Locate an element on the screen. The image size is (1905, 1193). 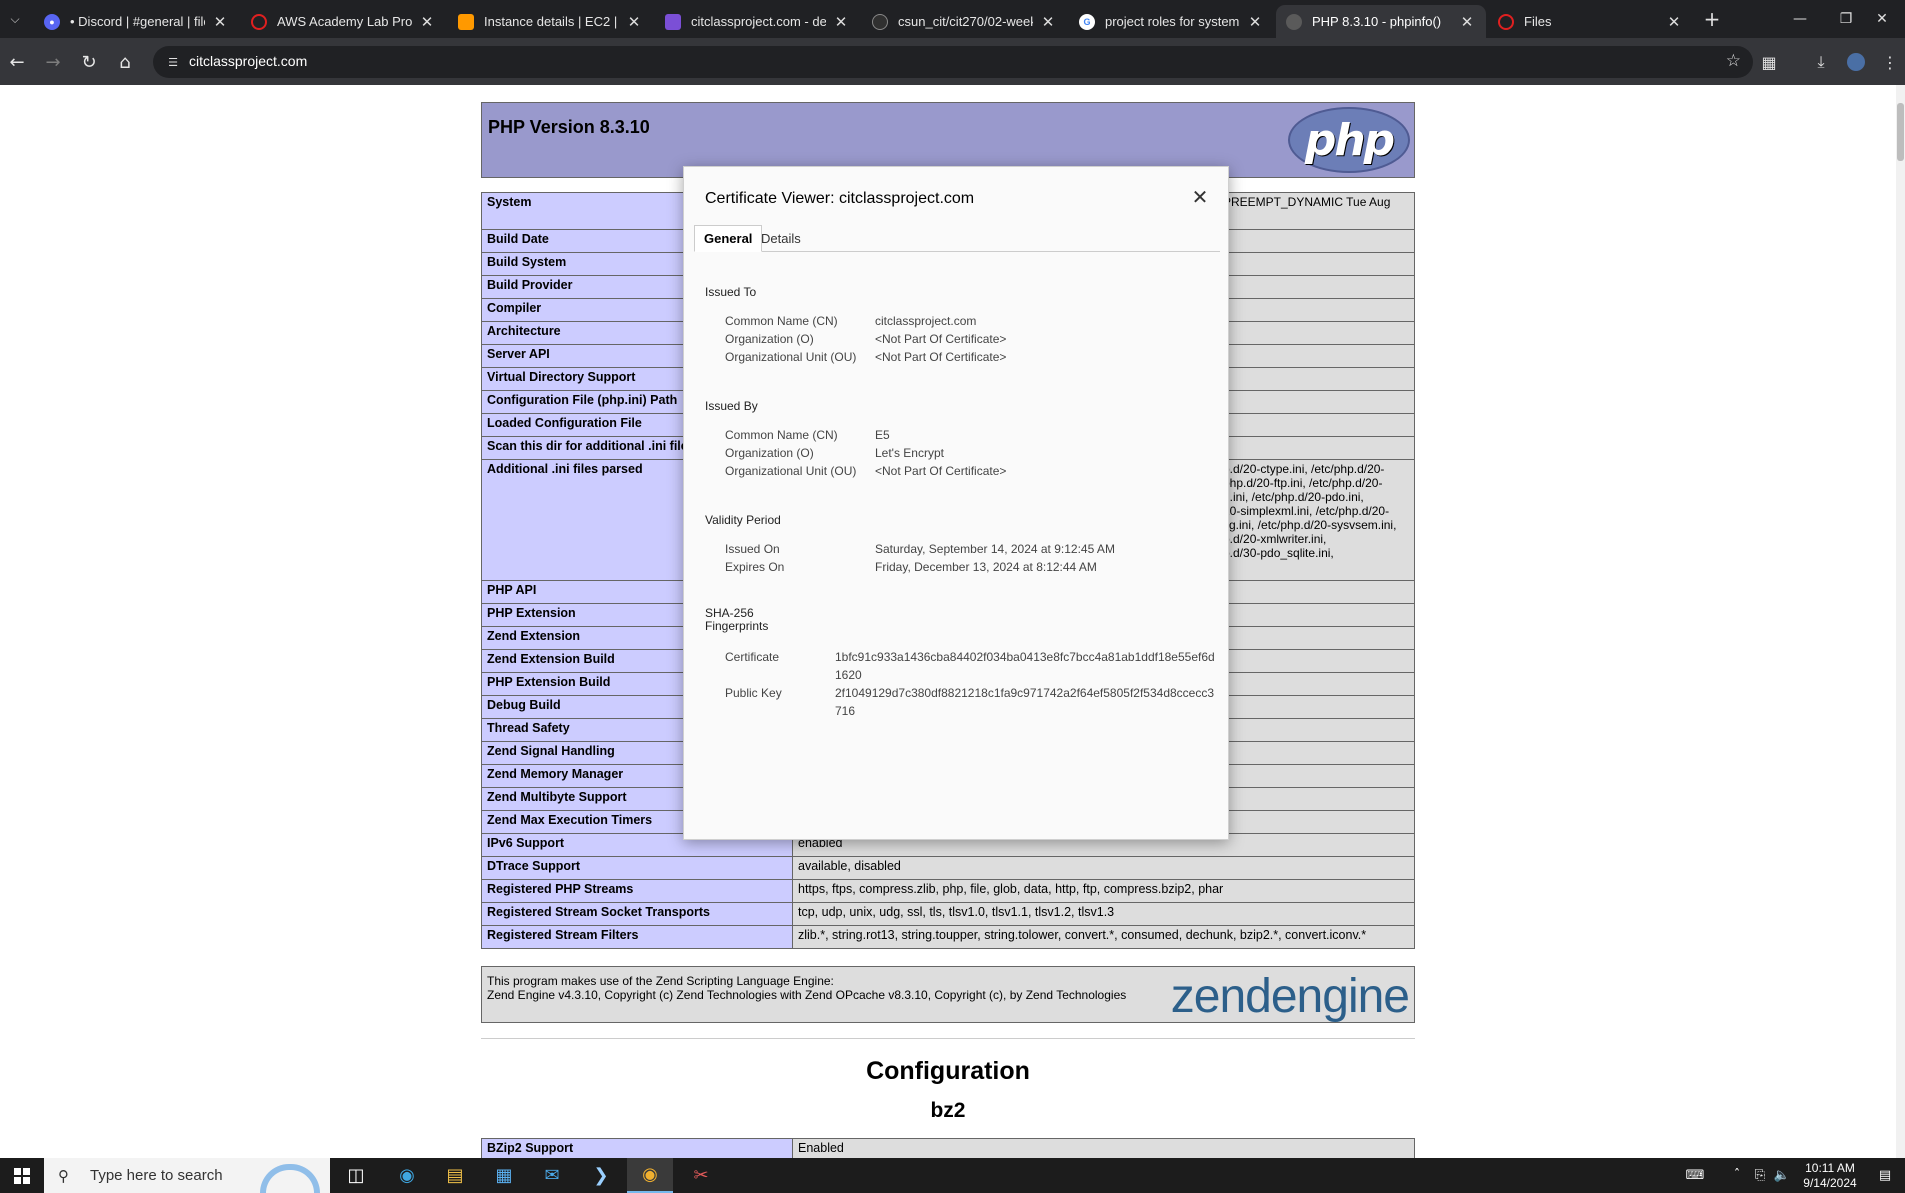
profile-avatar-icon is located at coordinates (1856, 62).